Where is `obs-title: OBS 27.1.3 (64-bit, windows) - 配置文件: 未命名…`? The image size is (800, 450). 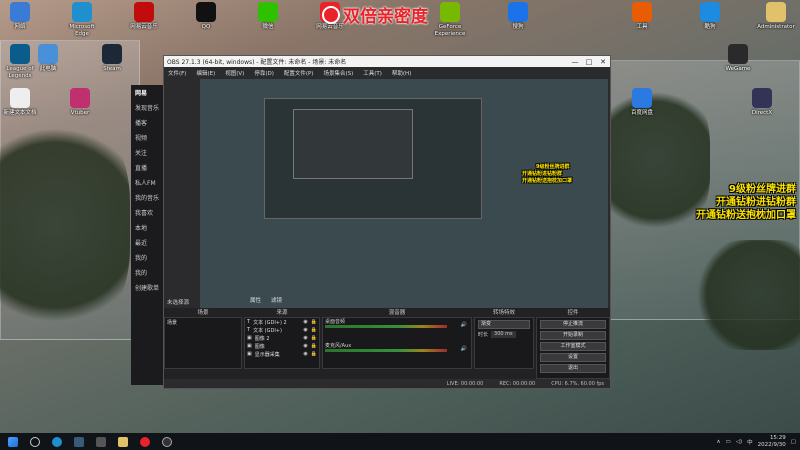 obs-title: OBS 27.1.3 (64-bit, windows) - 配置文件: 未命名… is located at coordinates (257, 62).